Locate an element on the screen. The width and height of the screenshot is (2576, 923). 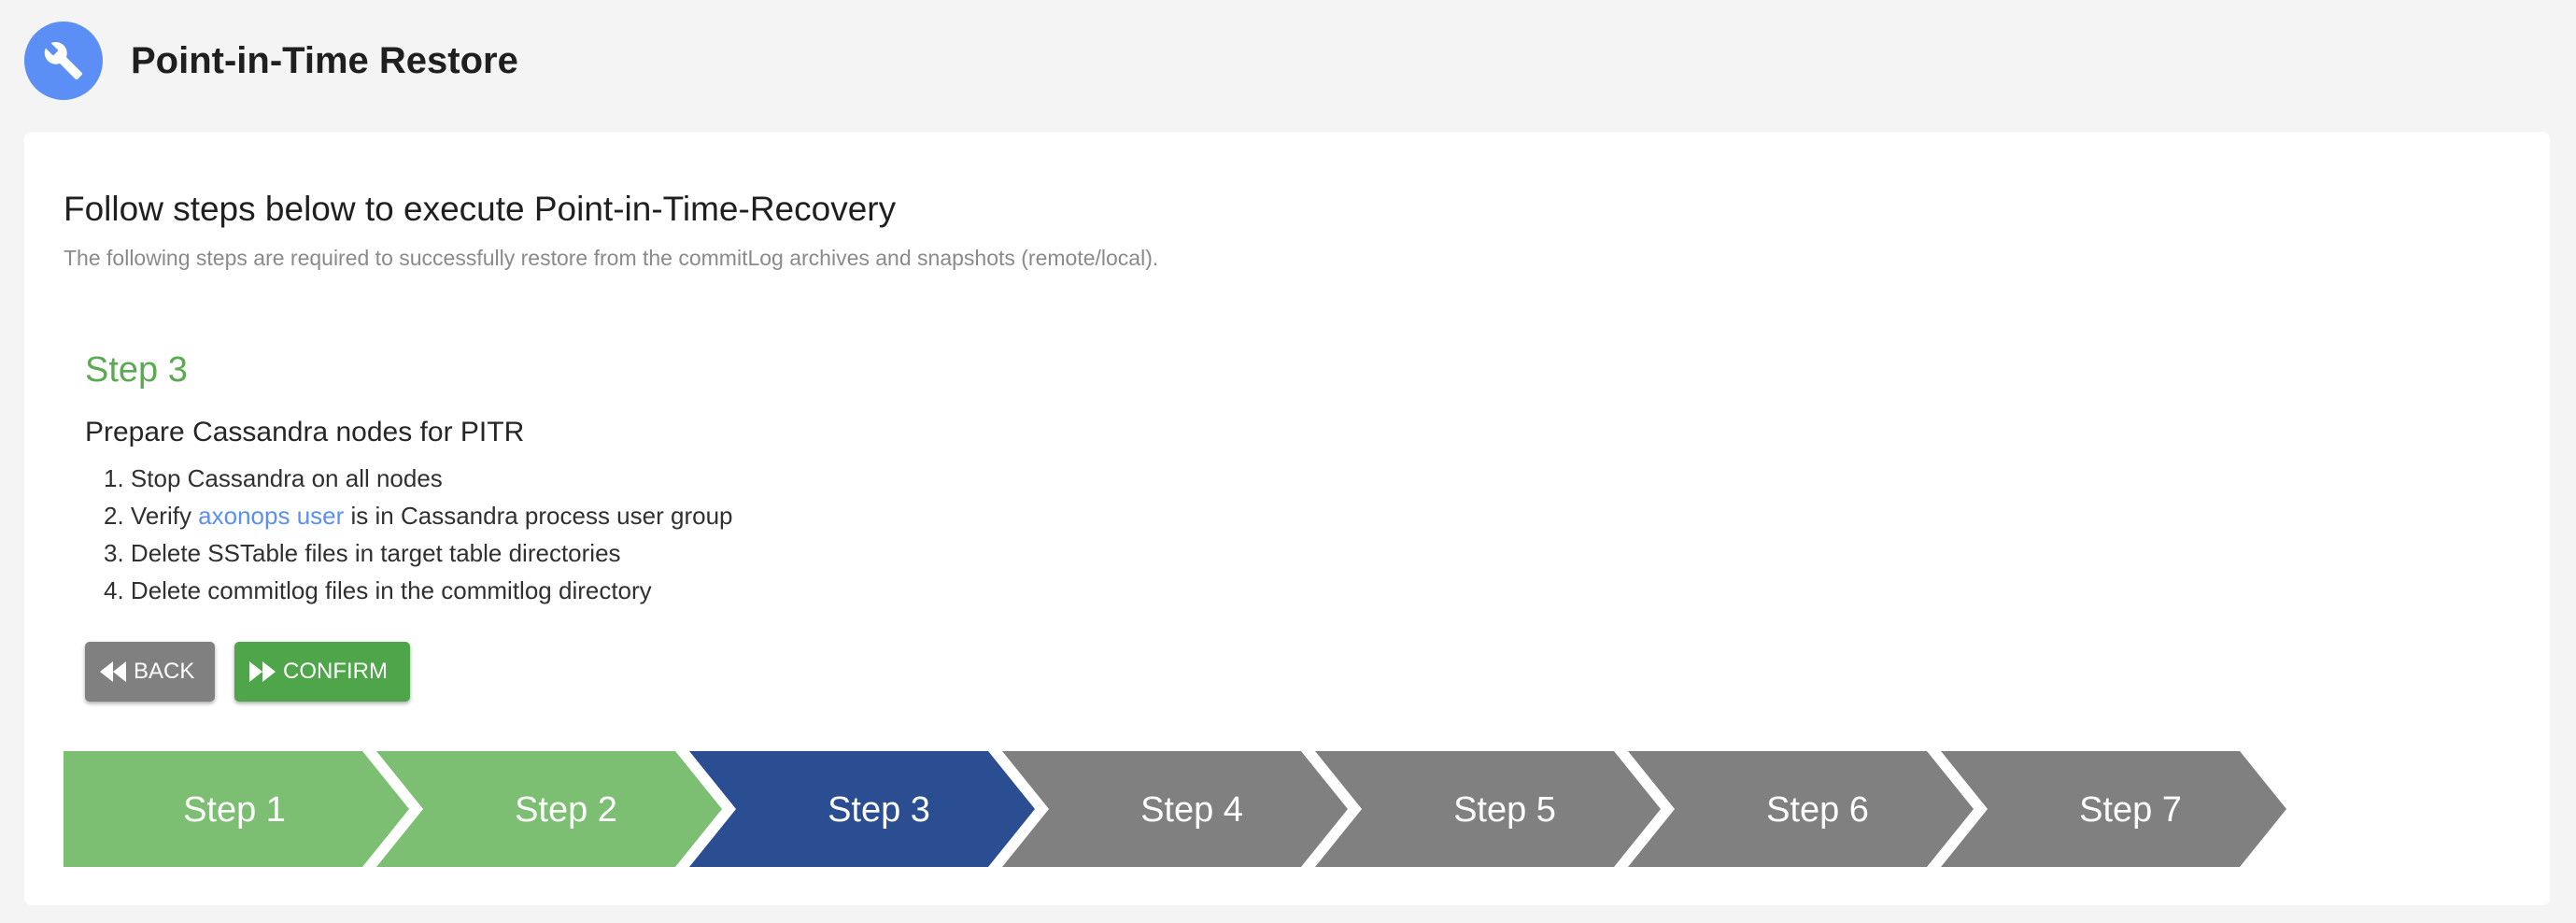
item-number: 1. is located at coordinates (114, 478).